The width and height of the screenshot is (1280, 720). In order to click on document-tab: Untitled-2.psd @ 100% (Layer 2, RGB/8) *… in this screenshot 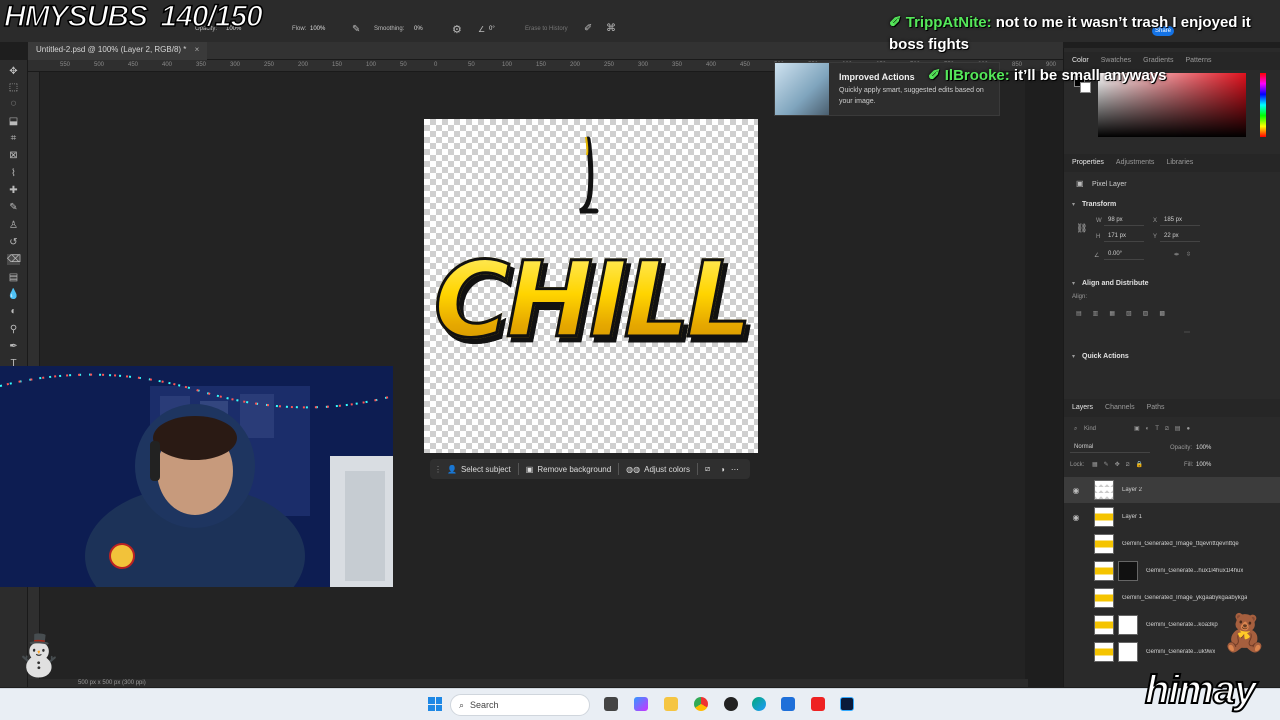, I will do `click(118, 51)`.